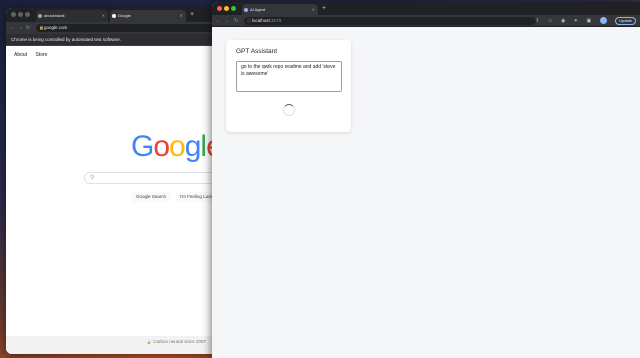 This screenshot has width=640, height=358. What do you see at coordinates (246, 10) in the screenshot?
I see `app-icon` at bounding box center [246, 10].